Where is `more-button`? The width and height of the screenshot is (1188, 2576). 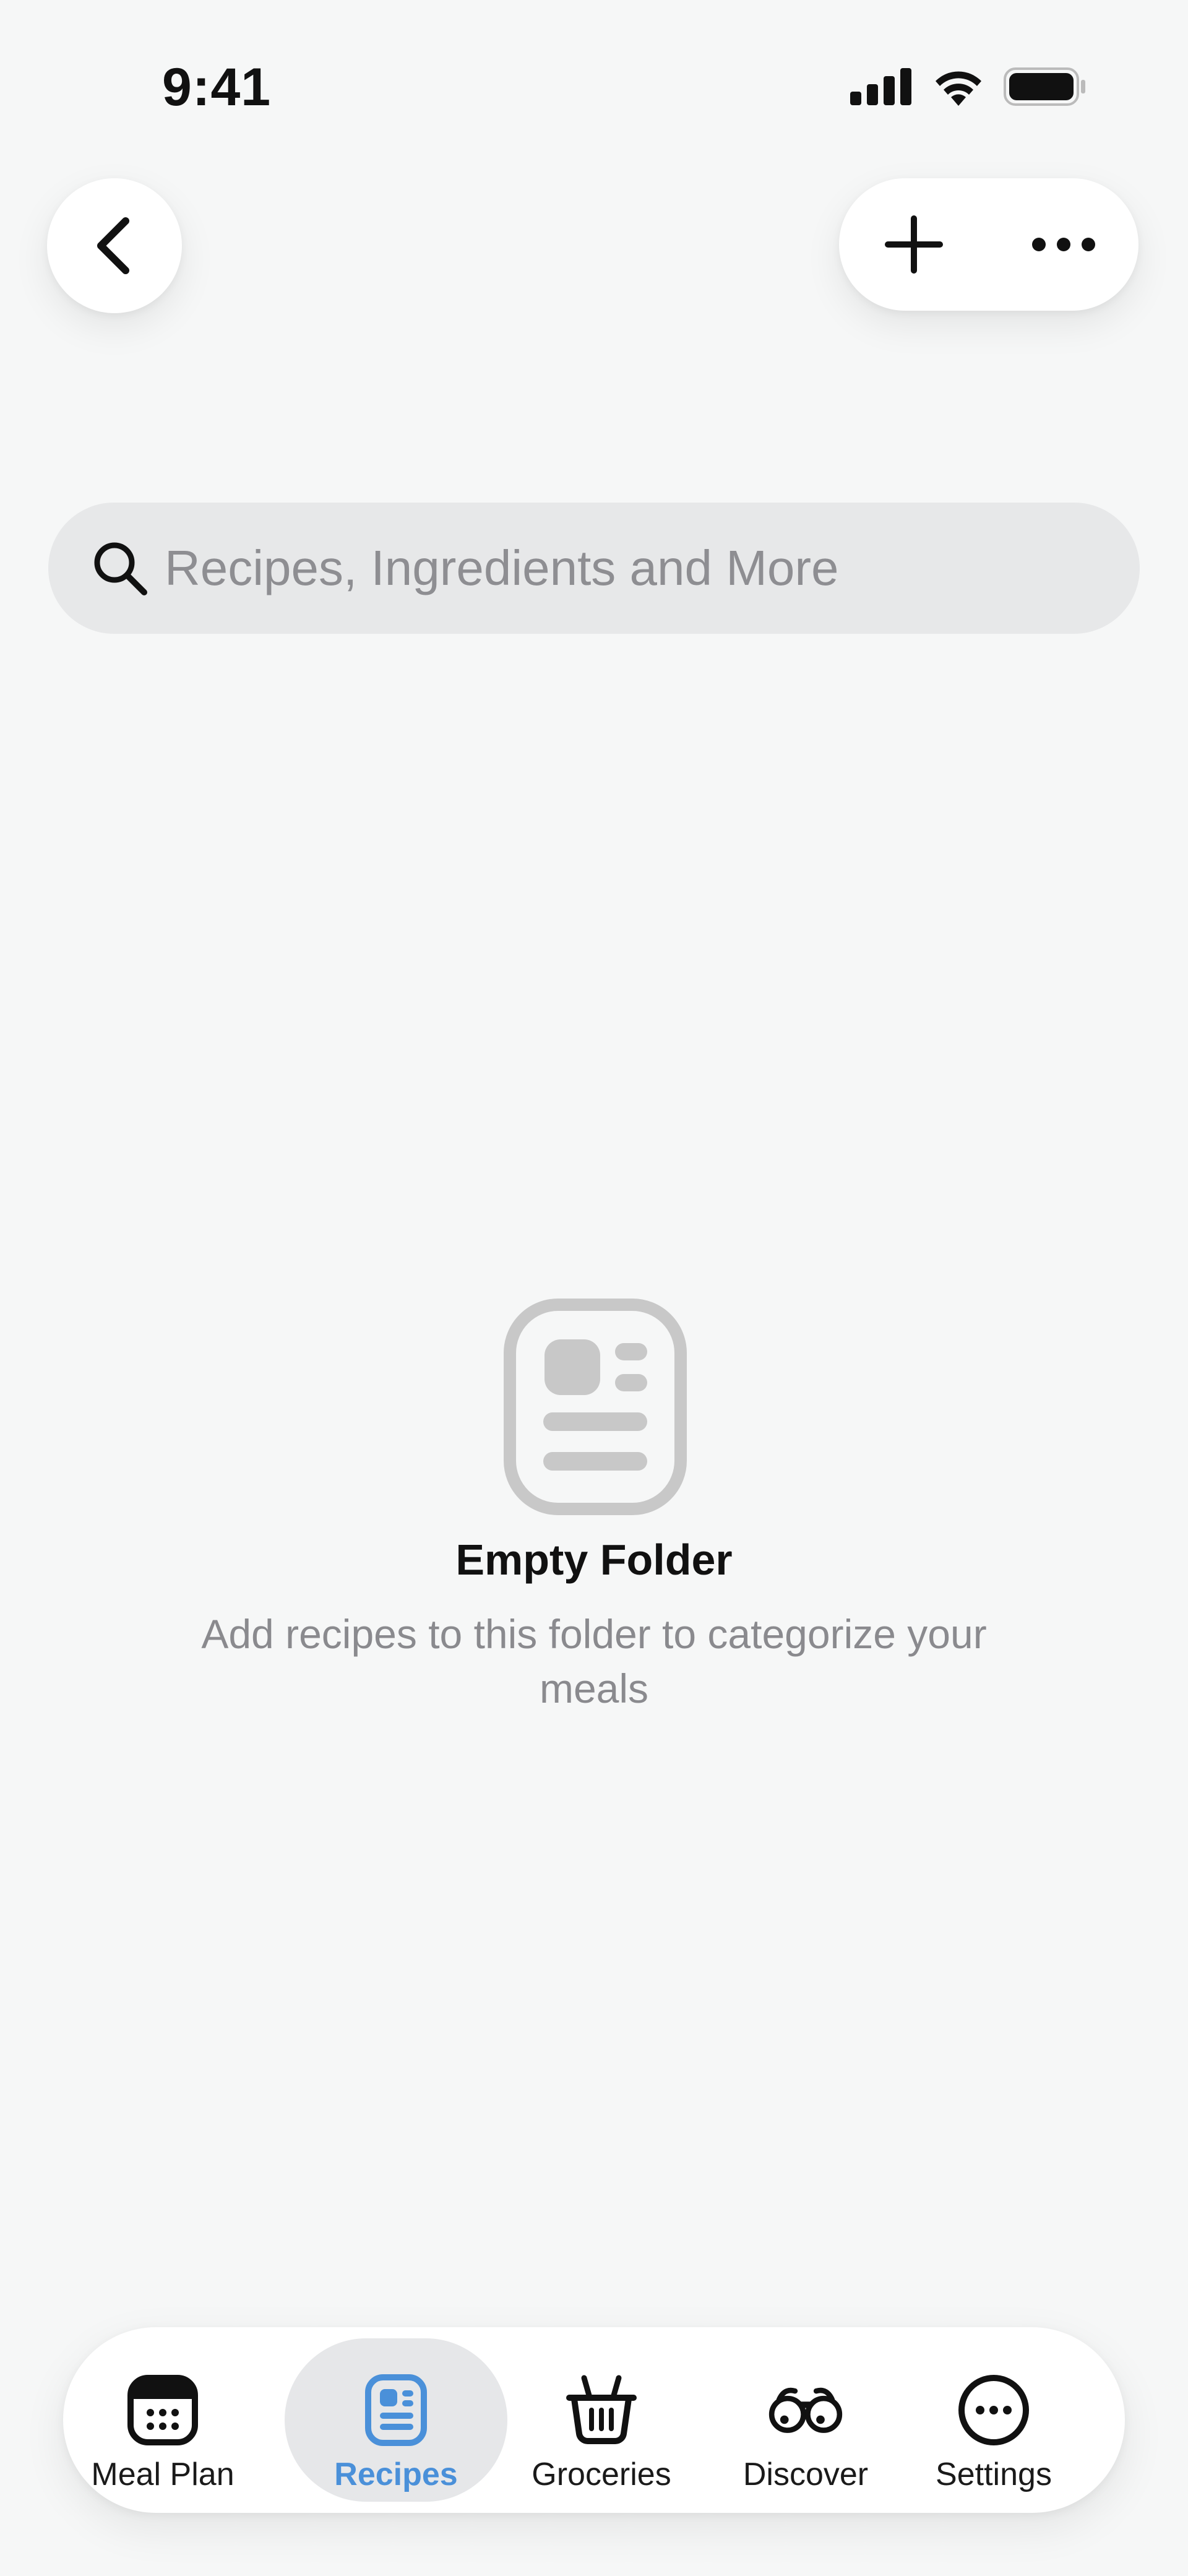 more-button is located at coordinates (1063, 244).